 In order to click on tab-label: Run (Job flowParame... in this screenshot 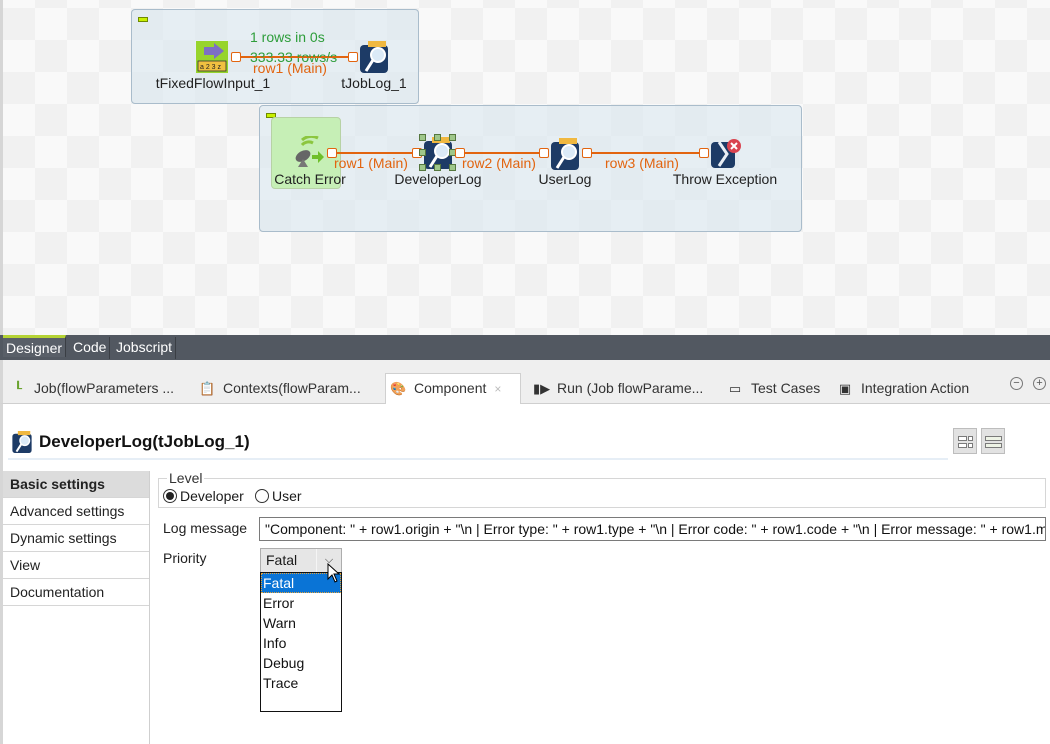, I will do `click(630, 388)`.